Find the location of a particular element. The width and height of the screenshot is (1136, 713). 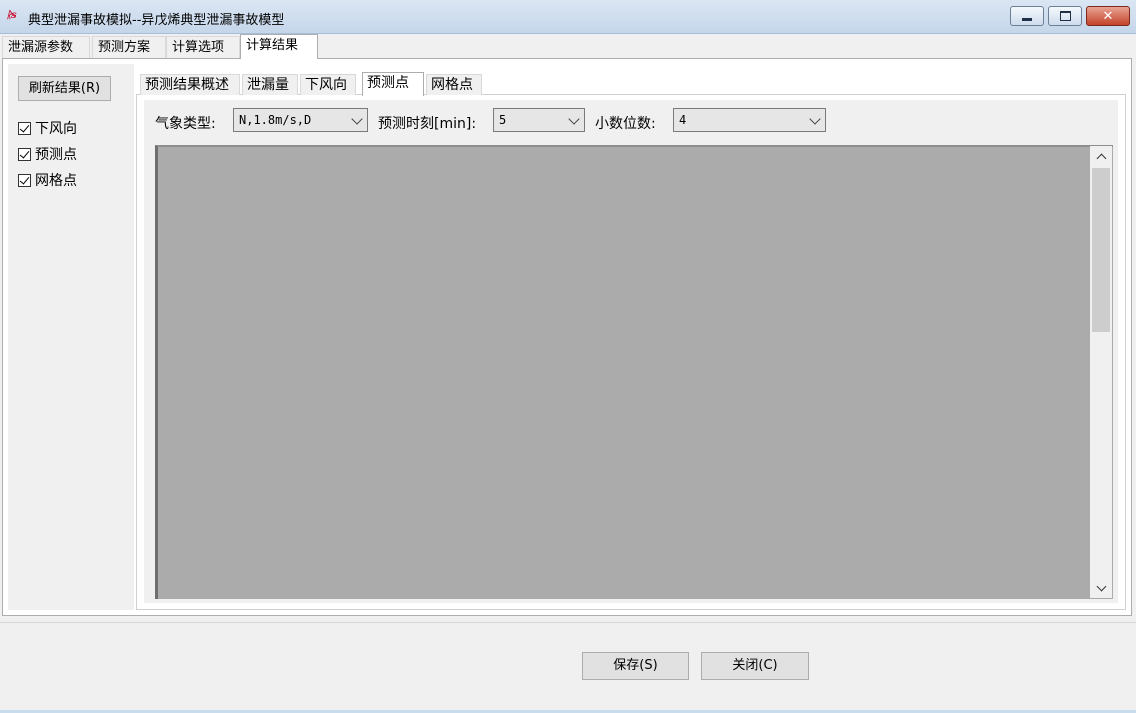

save-button: 保存(S) is located at coordinates (635, 666).